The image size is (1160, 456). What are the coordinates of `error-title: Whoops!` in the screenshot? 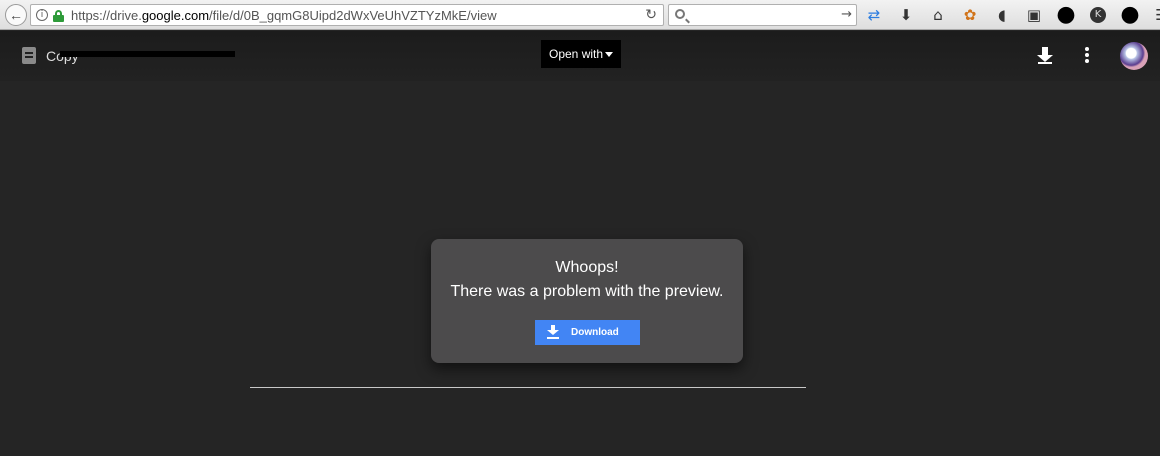 It's located at (587, 267).